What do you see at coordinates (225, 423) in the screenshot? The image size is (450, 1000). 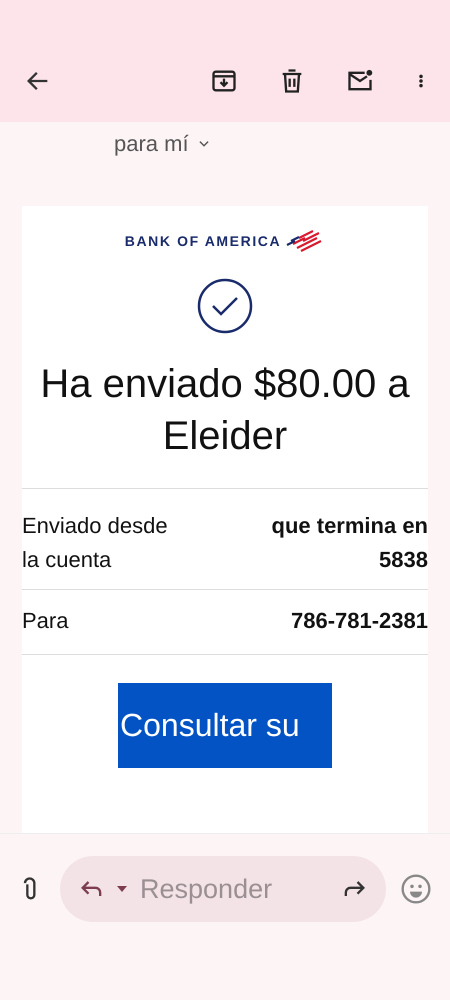 I see `headline: Ha enviado $80.00 a Eleider` at bounding box center [225, 423].